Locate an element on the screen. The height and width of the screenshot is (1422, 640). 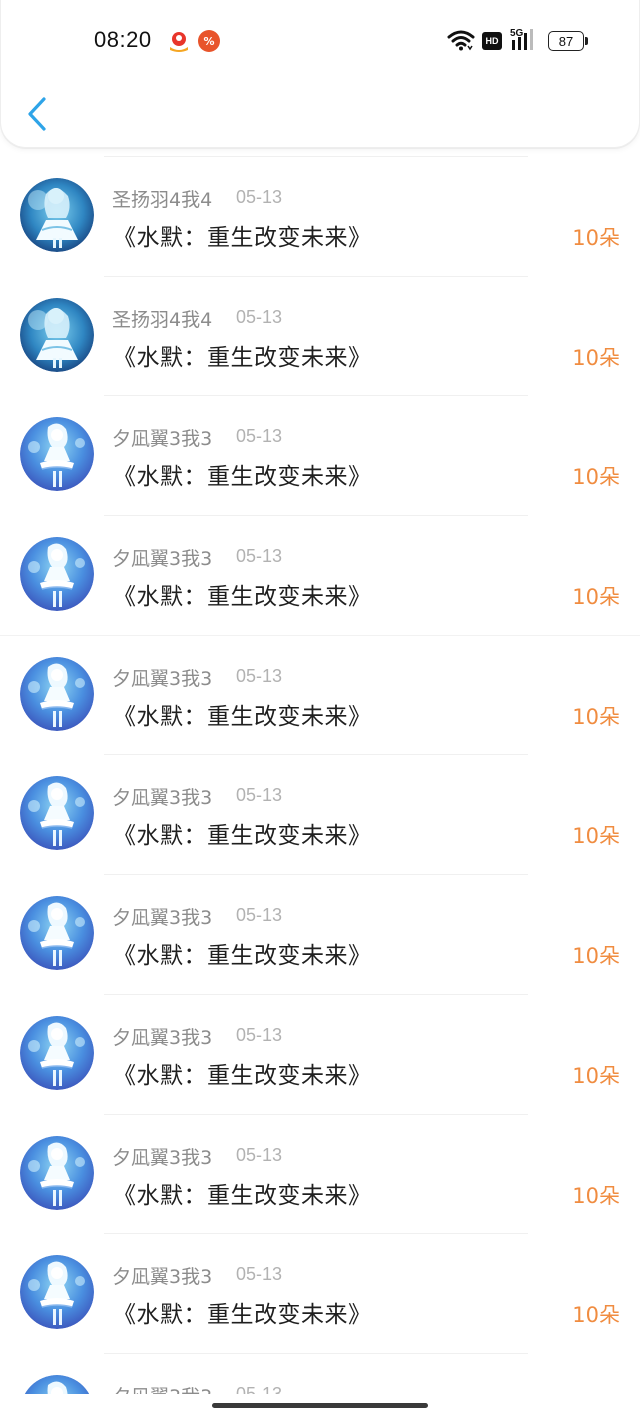
app-badge-icon: % is located at coordinates (209, 41).